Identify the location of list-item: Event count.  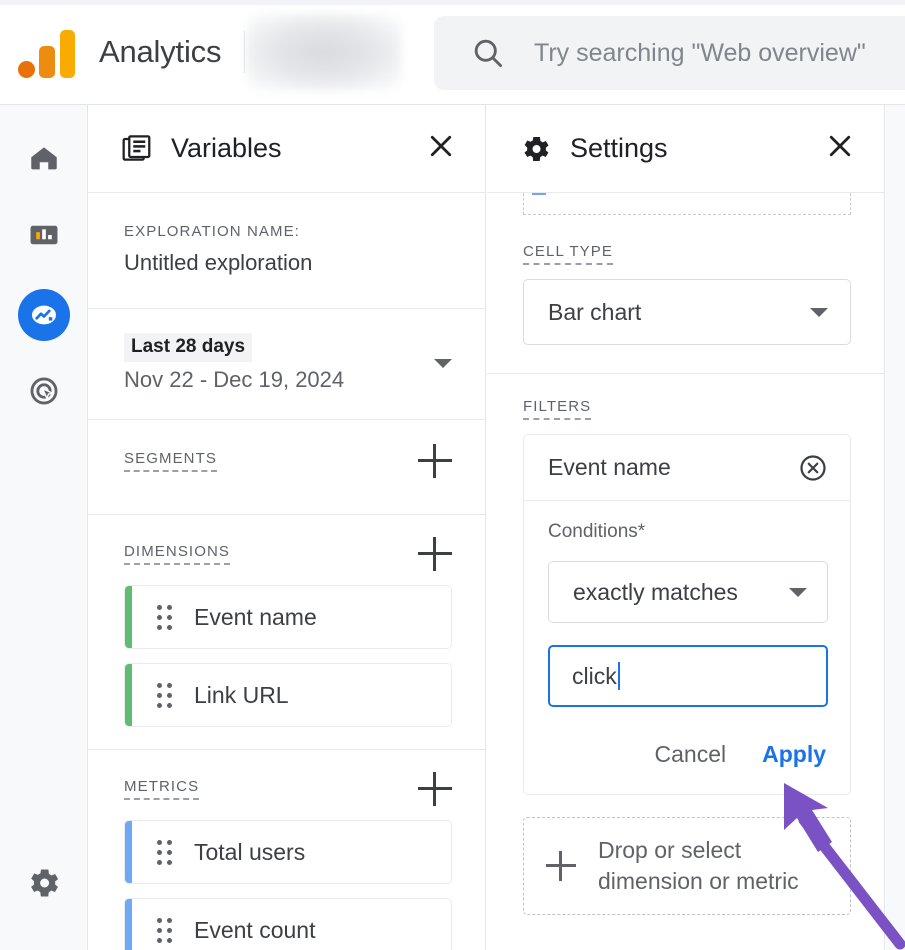
(288, 924).